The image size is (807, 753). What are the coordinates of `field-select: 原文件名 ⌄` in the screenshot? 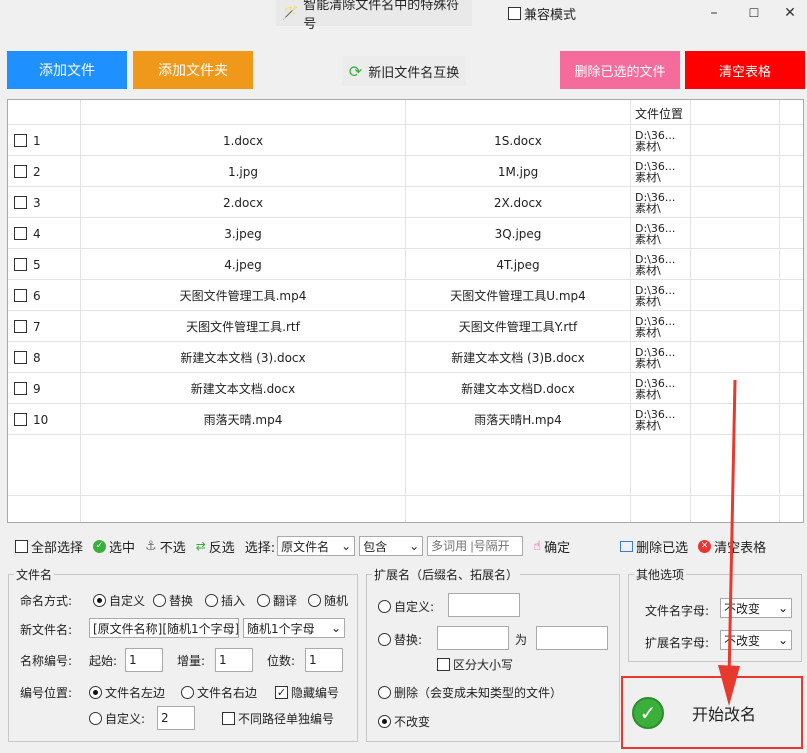 It's located at (316, 546).